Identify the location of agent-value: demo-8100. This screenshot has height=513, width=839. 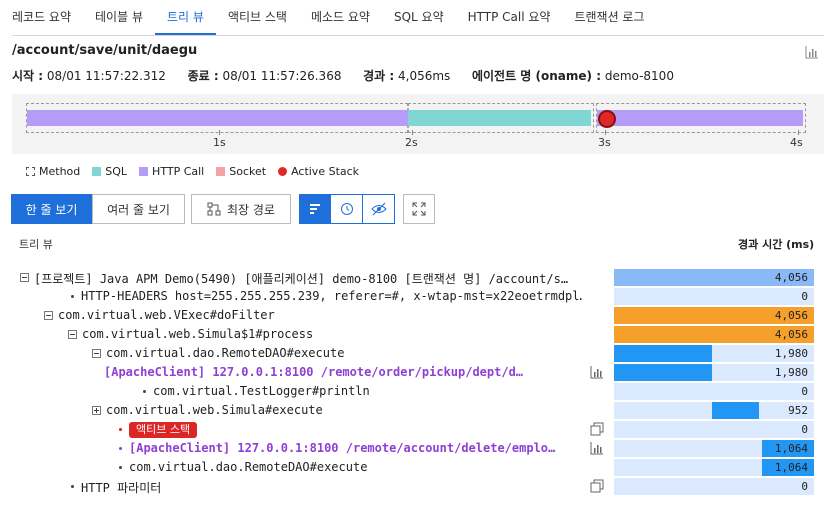
(639, 76).